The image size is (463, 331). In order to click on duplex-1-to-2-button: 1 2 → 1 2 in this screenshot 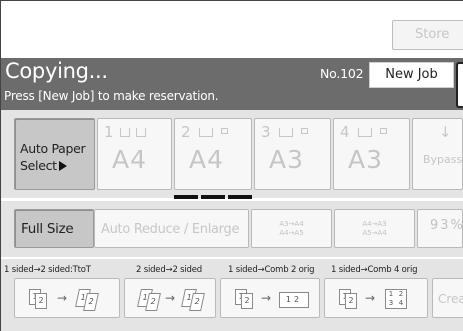, I will do `click(67, 298)`.